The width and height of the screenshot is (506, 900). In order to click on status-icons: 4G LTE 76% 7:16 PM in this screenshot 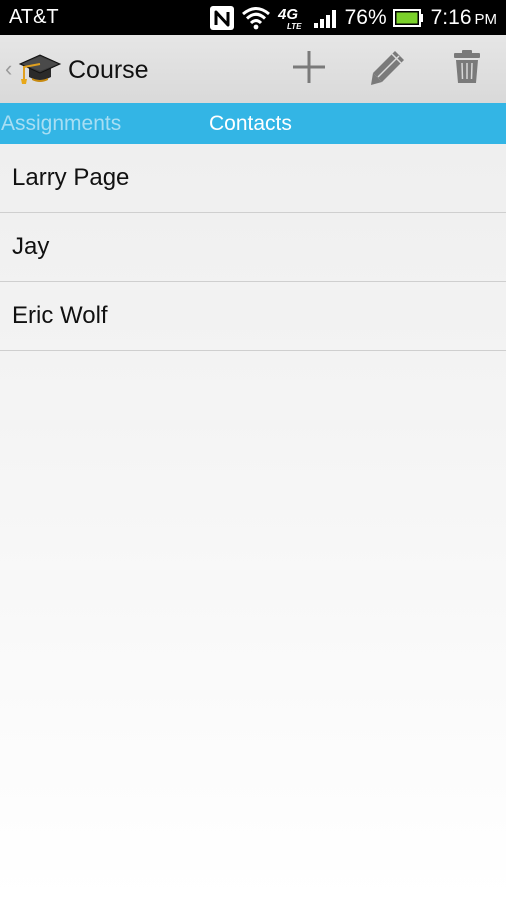, I will do `click(353, 17)`.